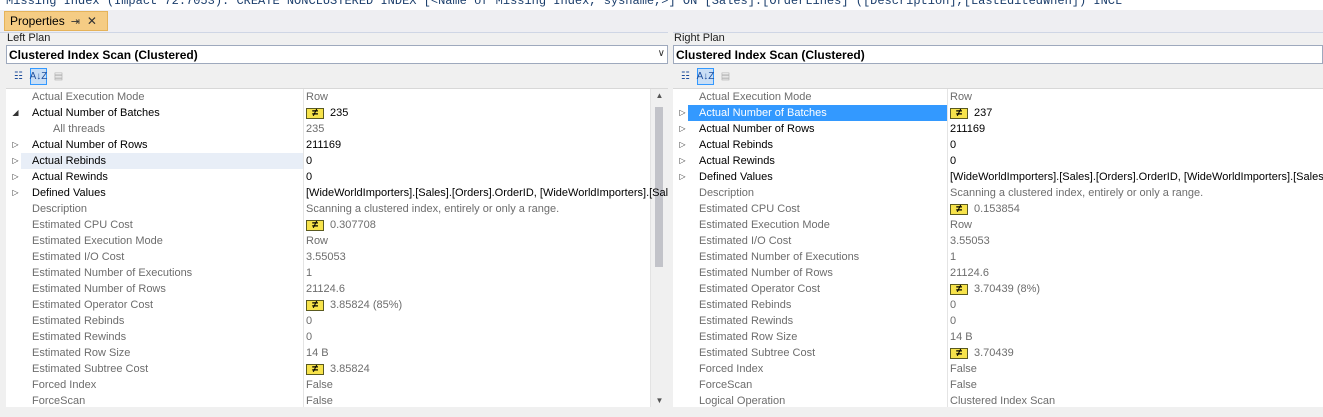  I want to click on expand-arrow-icon: ◢, so click(15, 113).